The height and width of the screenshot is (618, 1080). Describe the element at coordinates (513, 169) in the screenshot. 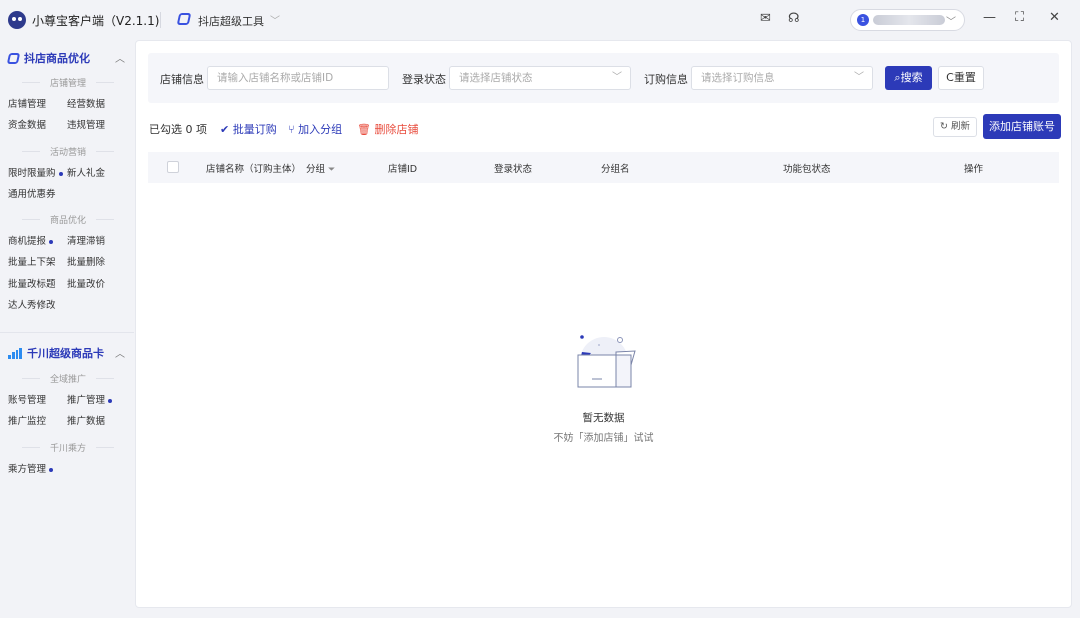

I see `column-login-status: 登录状态` at that location.